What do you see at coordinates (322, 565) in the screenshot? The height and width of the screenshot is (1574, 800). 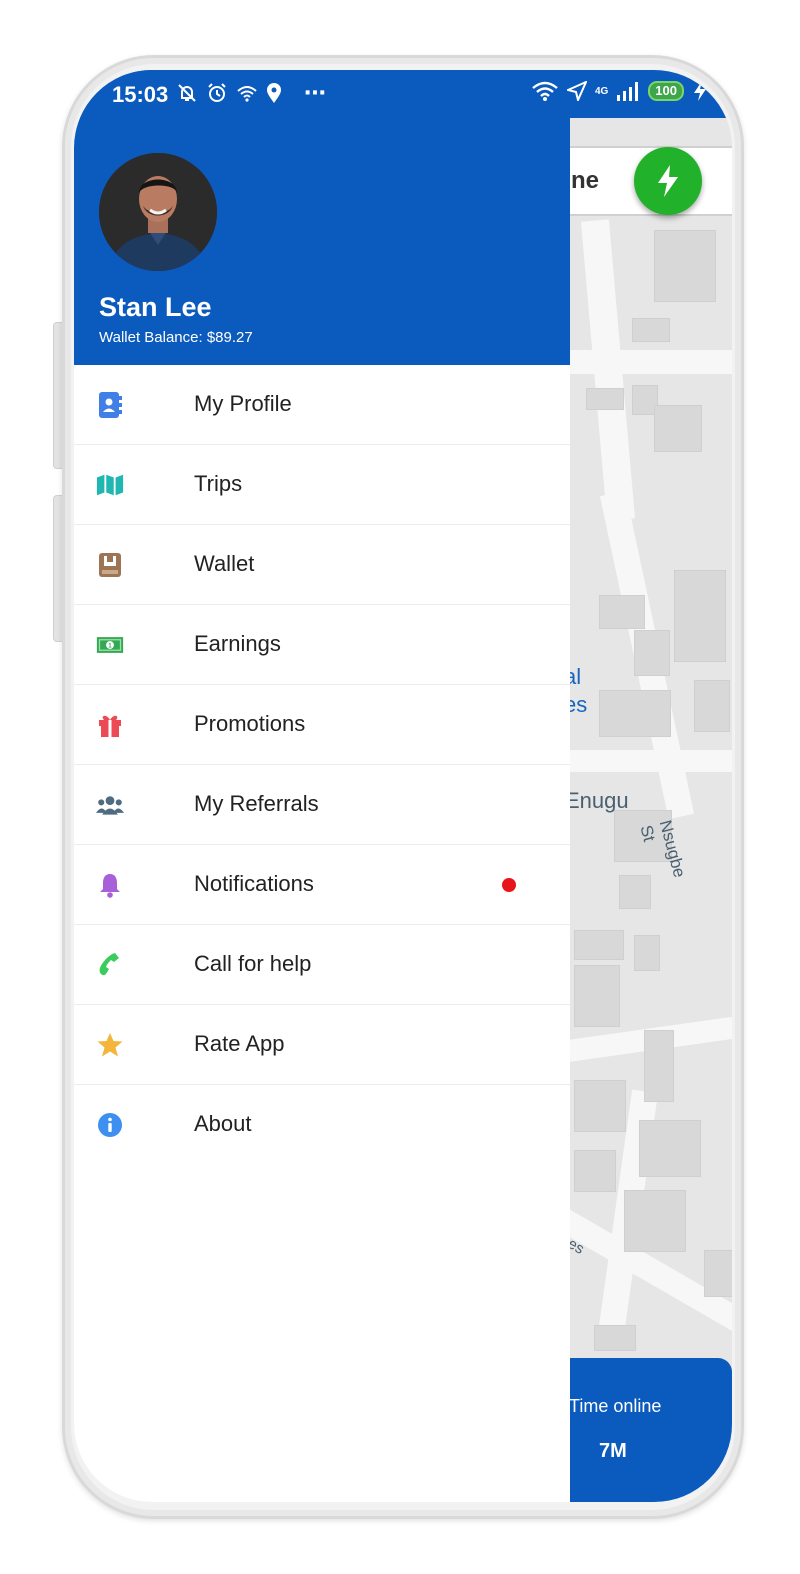 I see `menu-item-wallet: Wallet` at bounding box center [322, 565].